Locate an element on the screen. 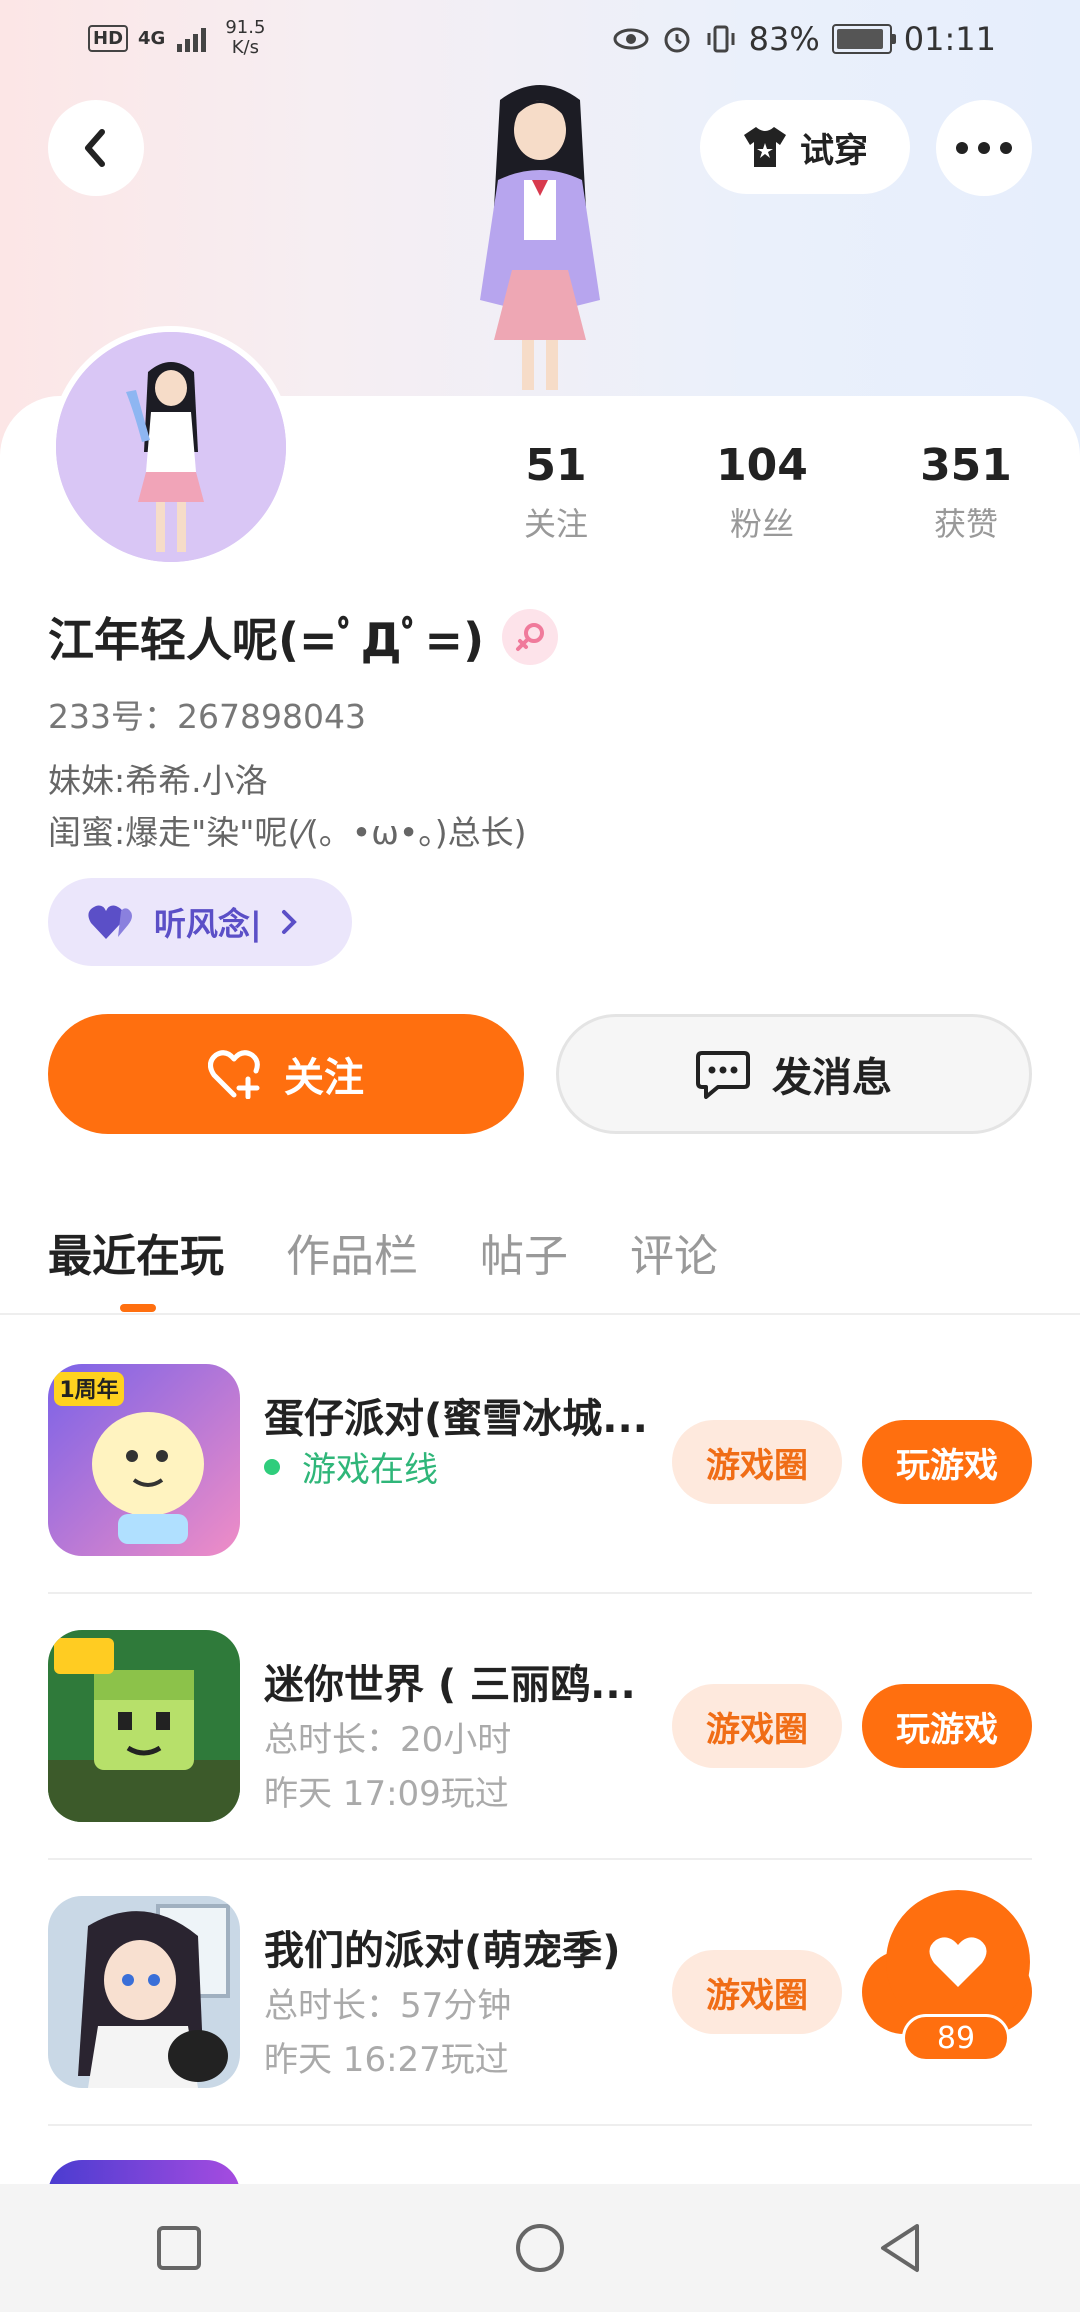  follow-label: 关注 is located at coordinates (324, 1078).